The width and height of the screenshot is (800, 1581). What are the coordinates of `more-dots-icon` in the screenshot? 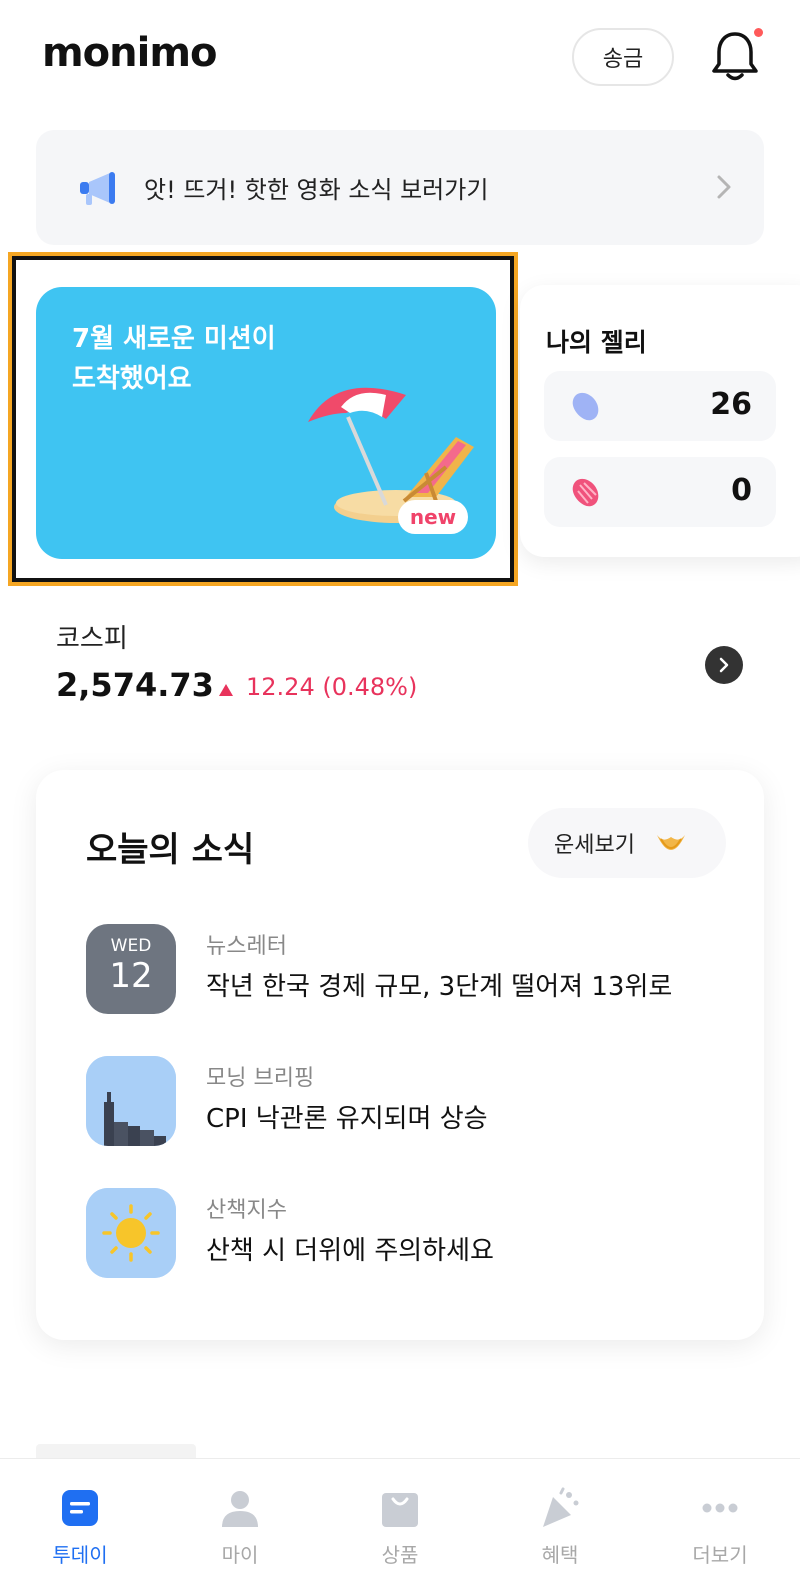 It's located at (720, 1508).